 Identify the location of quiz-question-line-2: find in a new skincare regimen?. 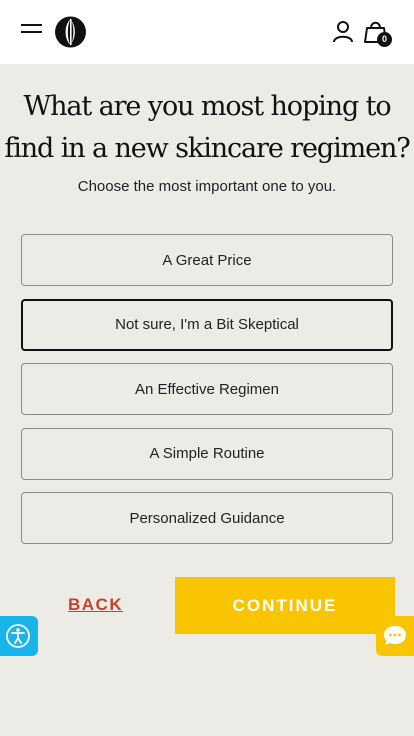
(207, 148).